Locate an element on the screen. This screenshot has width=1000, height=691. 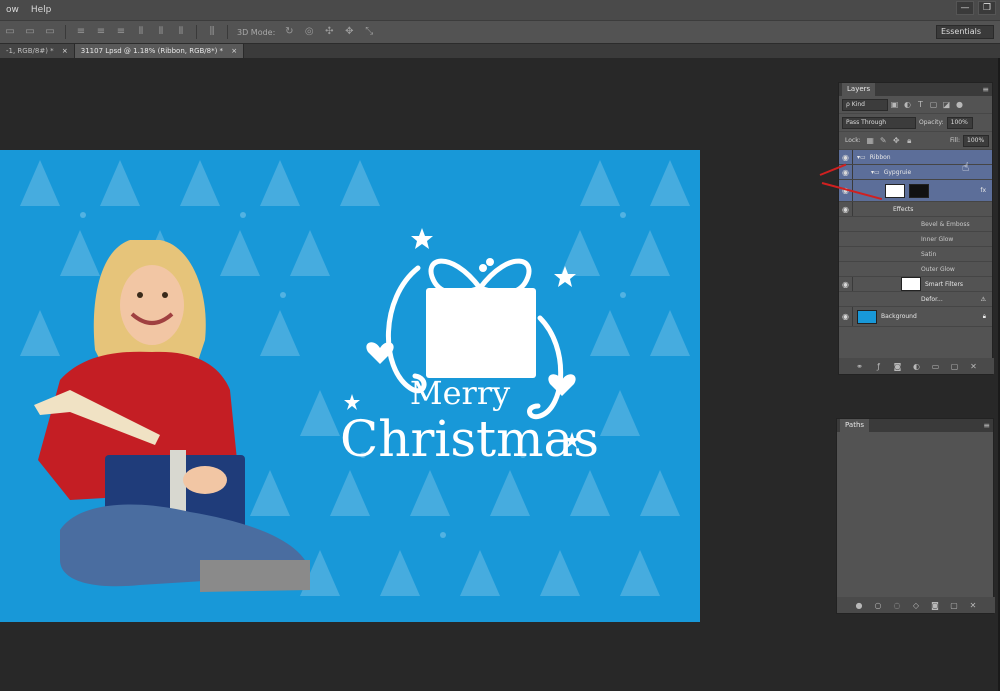
distribute-bottom-icon: ≡ is located at coordinates (121, 32).